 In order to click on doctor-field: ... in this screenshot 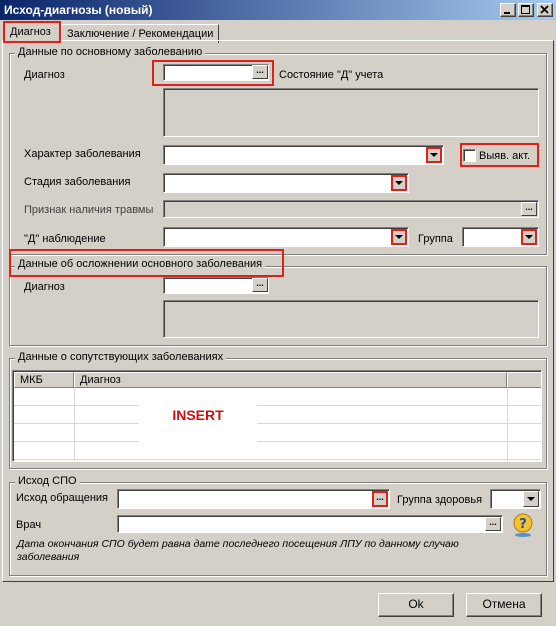, I will do `click(310, 524)`.